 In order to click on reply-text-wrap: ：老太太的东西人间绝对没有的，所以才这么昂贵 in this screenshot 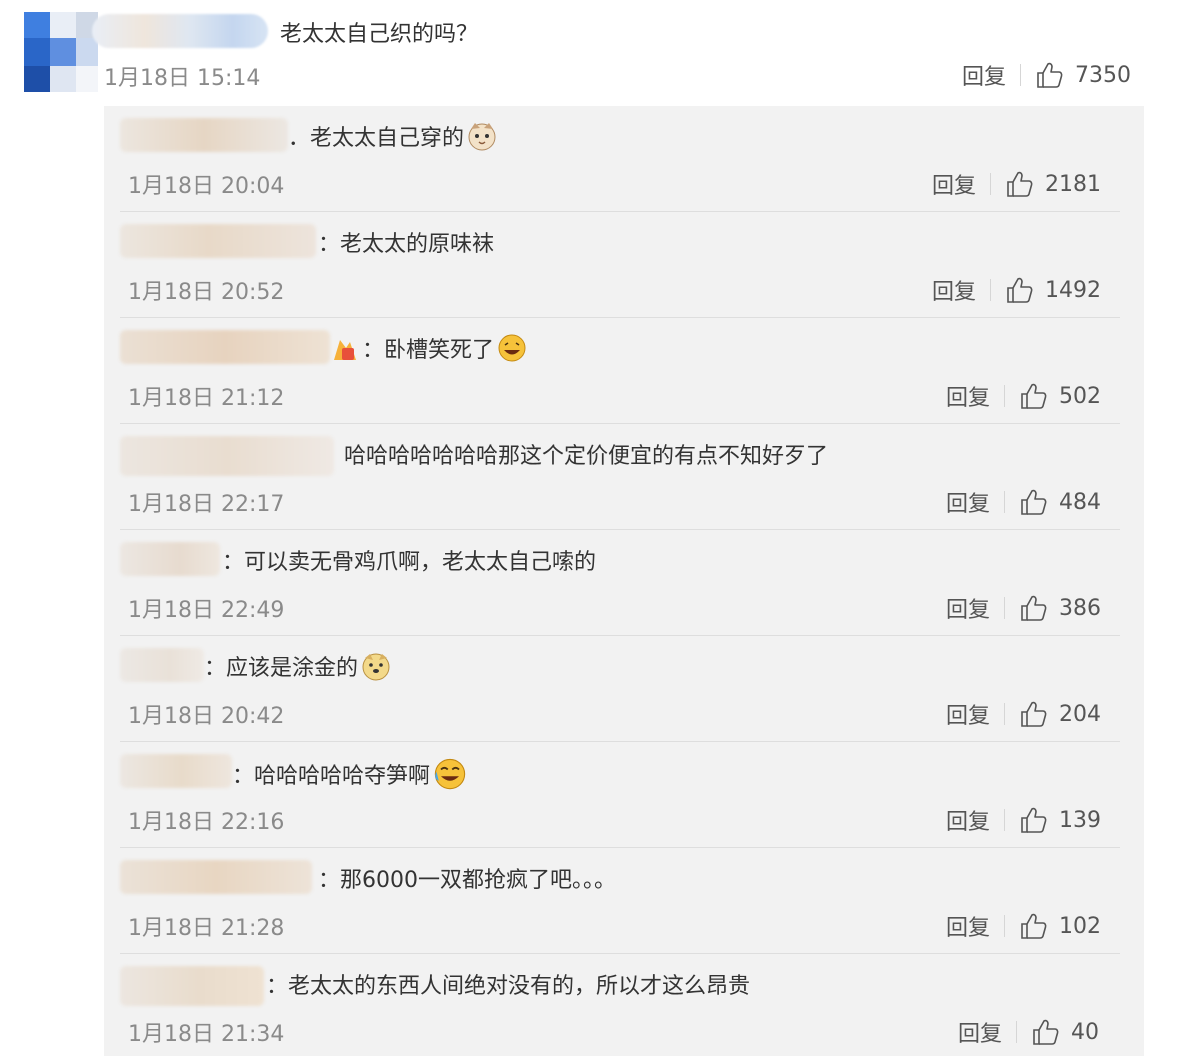, I will do `click(508, 984)`.